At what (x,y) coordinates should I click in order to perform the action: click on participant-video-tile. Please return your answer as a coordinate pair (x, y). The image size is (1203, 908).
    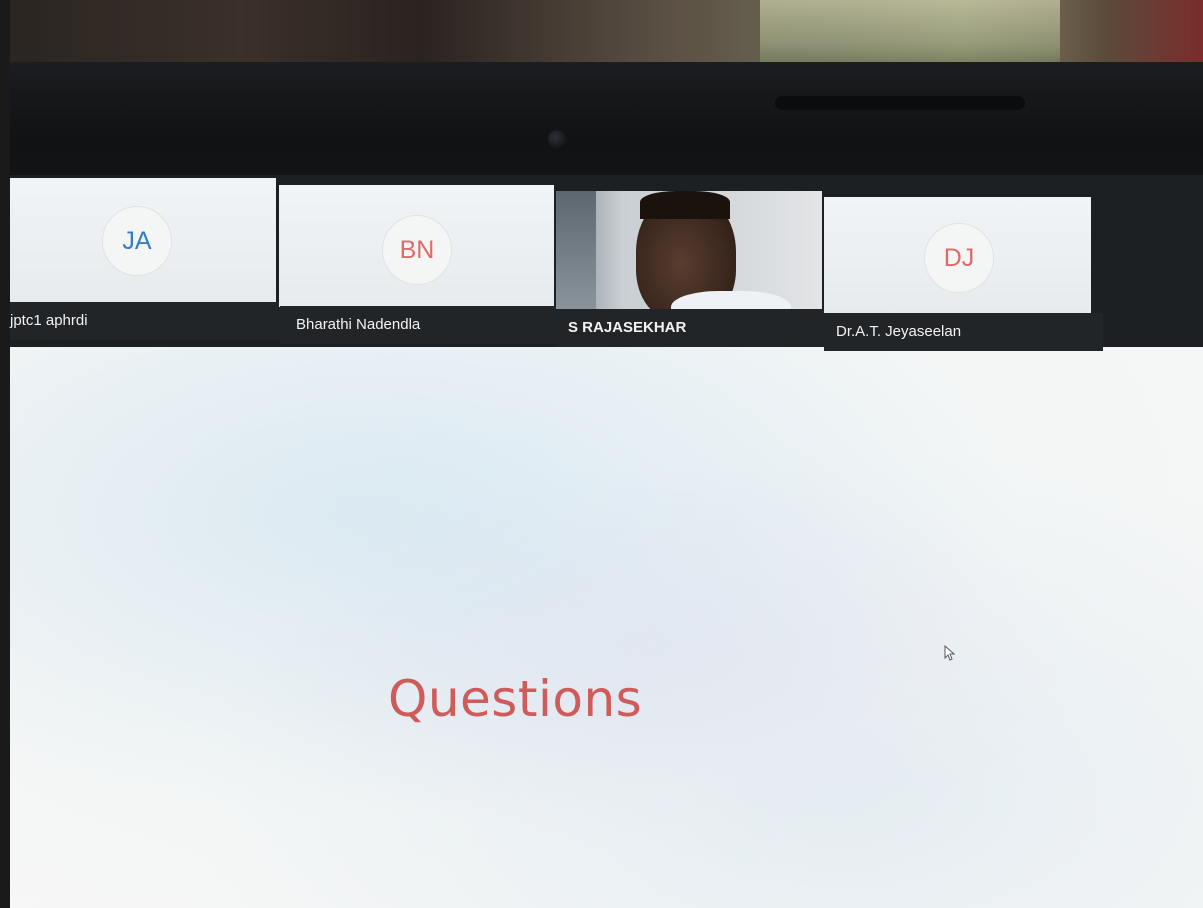
    Looking at the image, I should click on (689, 251).